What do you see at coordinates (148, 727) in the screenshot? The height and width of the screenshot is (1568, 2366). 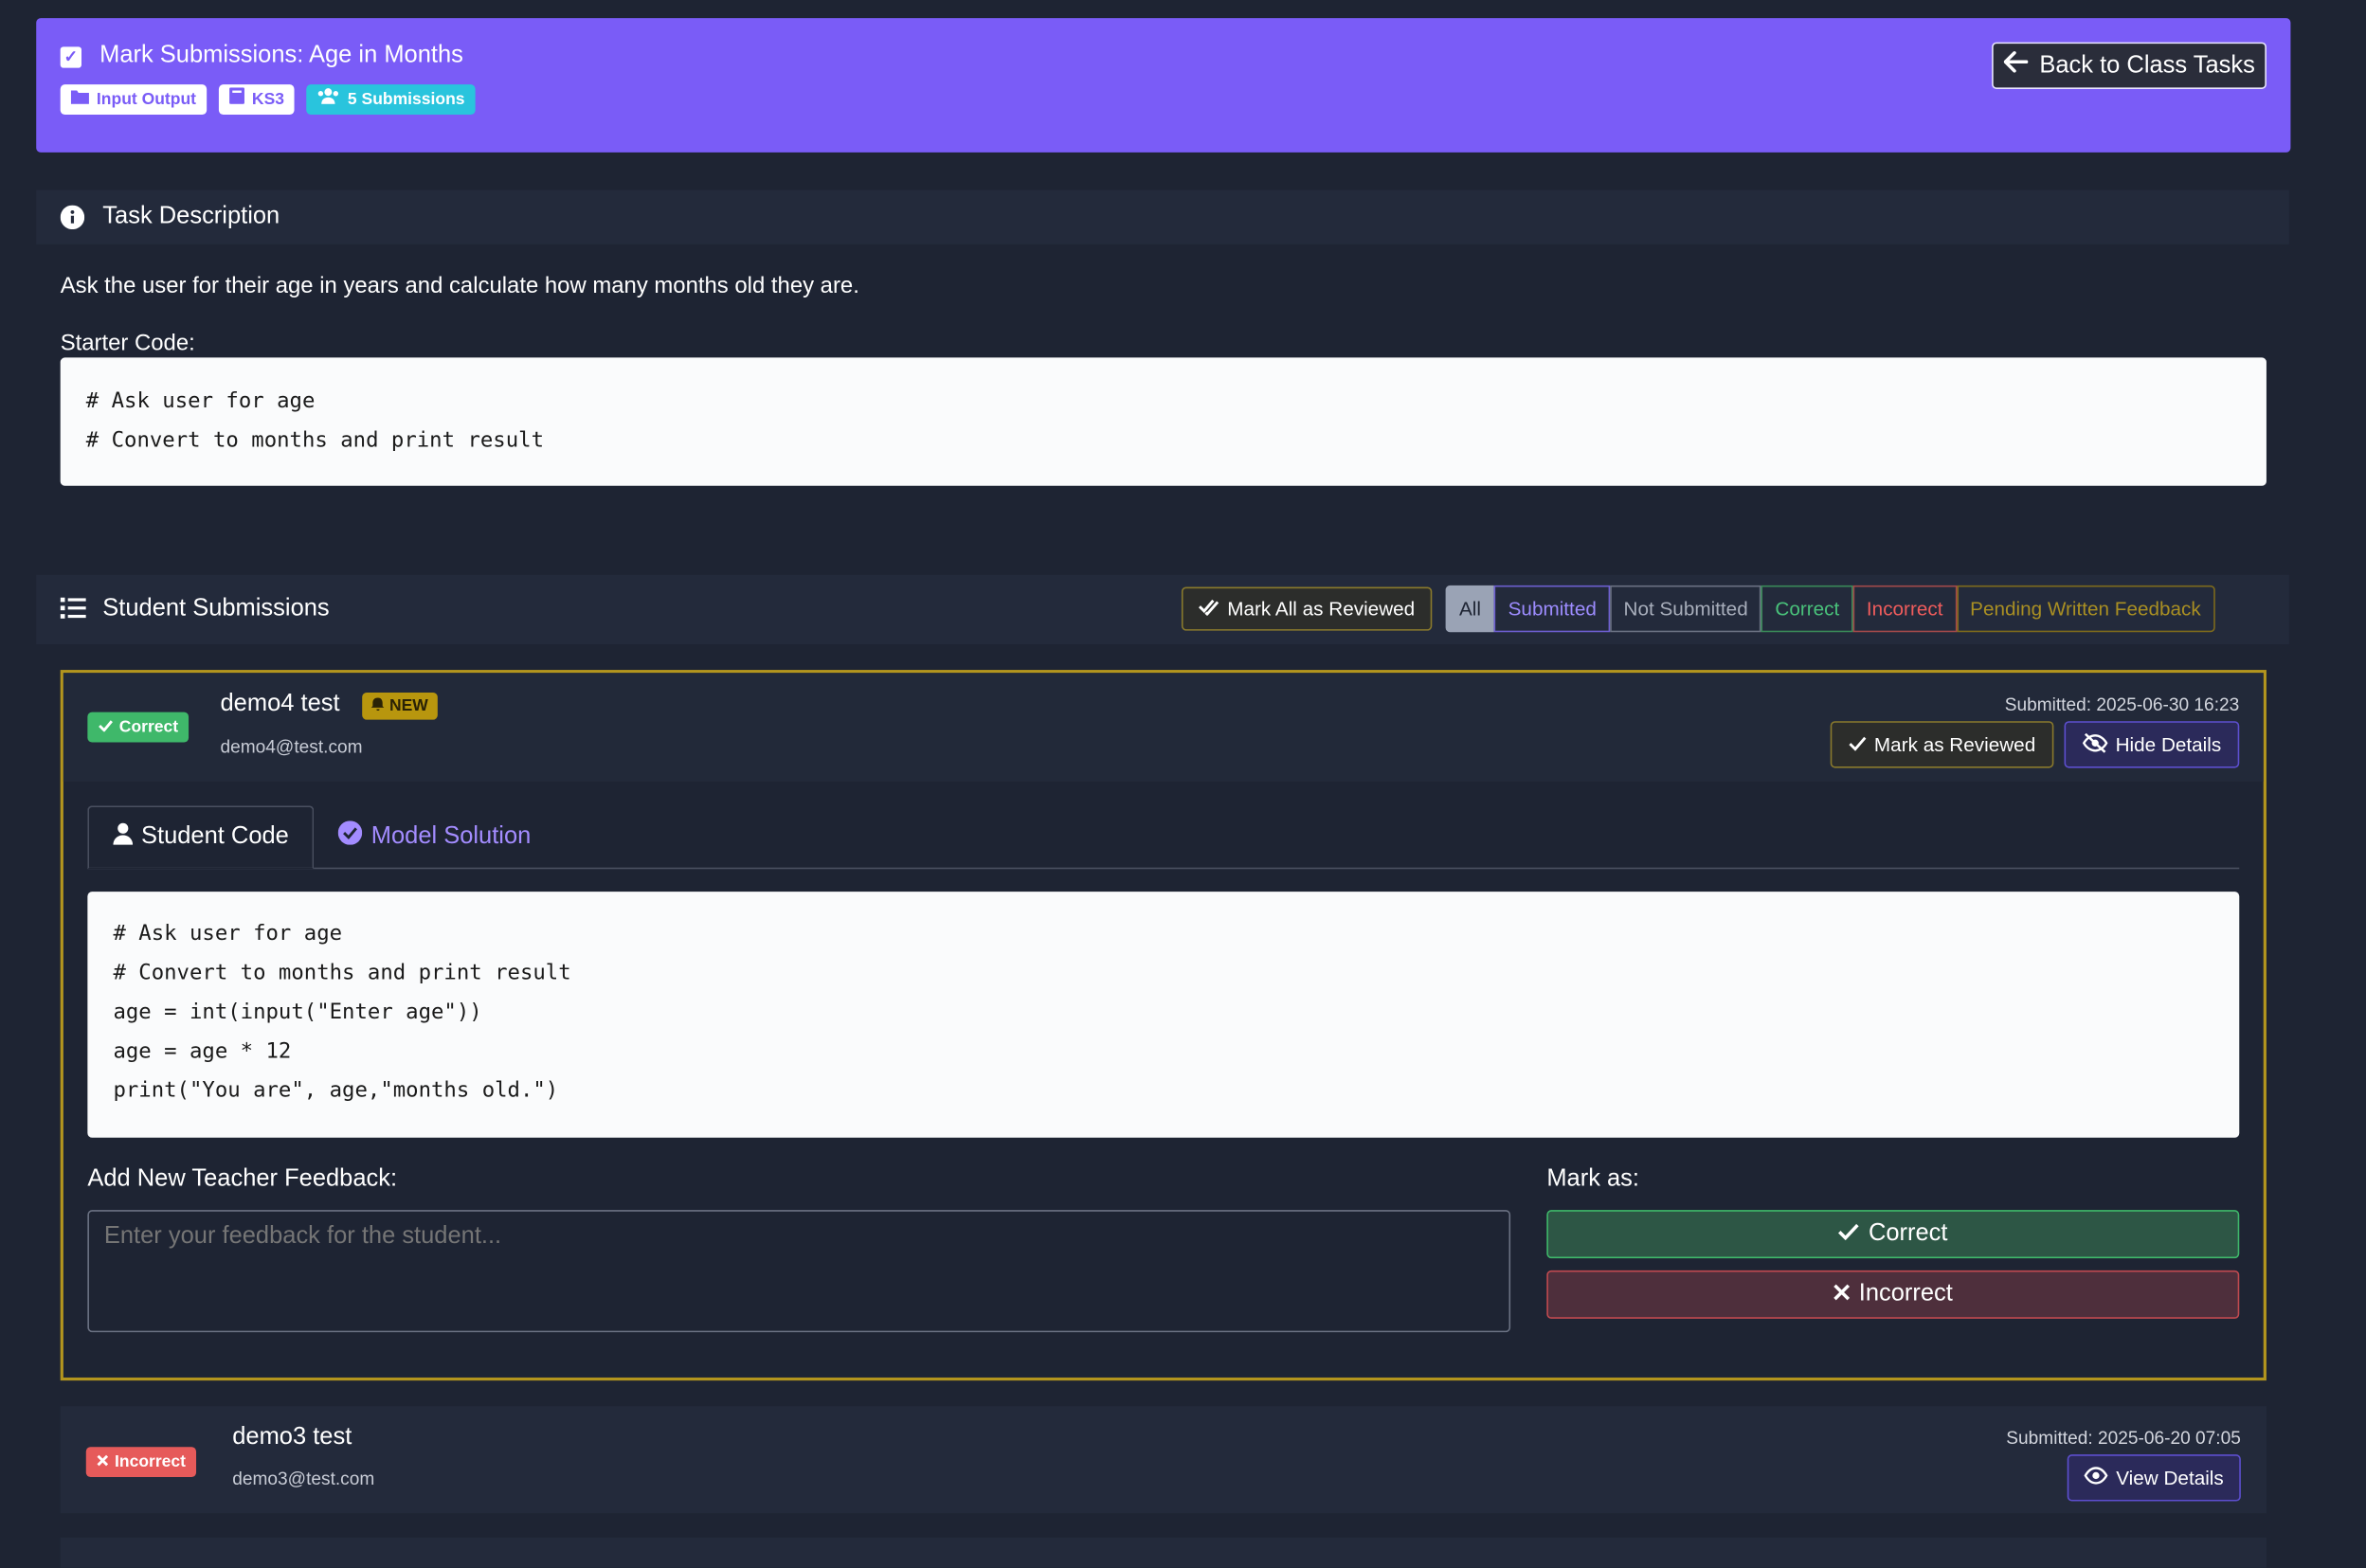 I see `status-label: Correct` at bounding box center [148, 727].